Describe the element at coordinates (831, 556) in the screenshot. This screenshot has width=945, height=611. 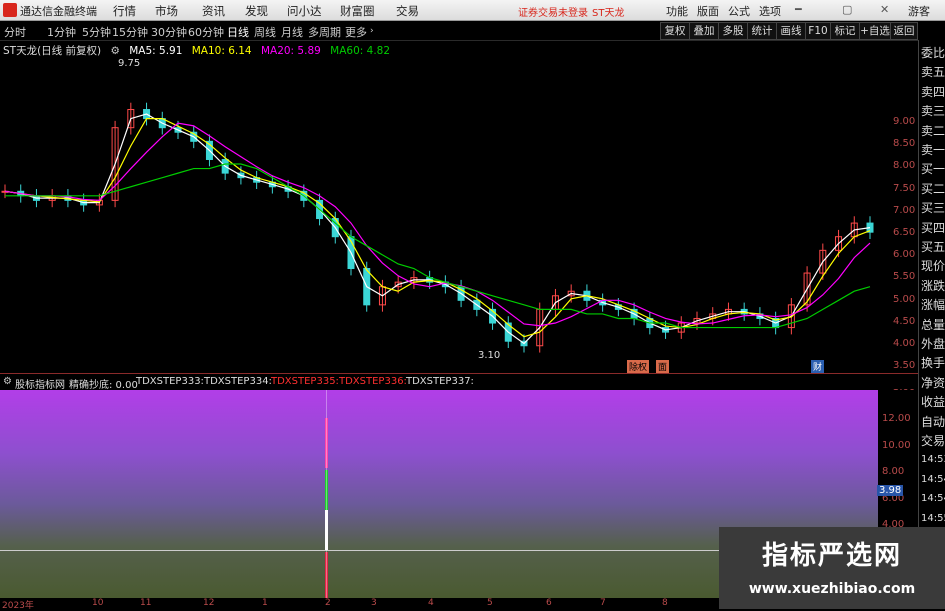
I see `watermark-title: 指标严选网` at that location.